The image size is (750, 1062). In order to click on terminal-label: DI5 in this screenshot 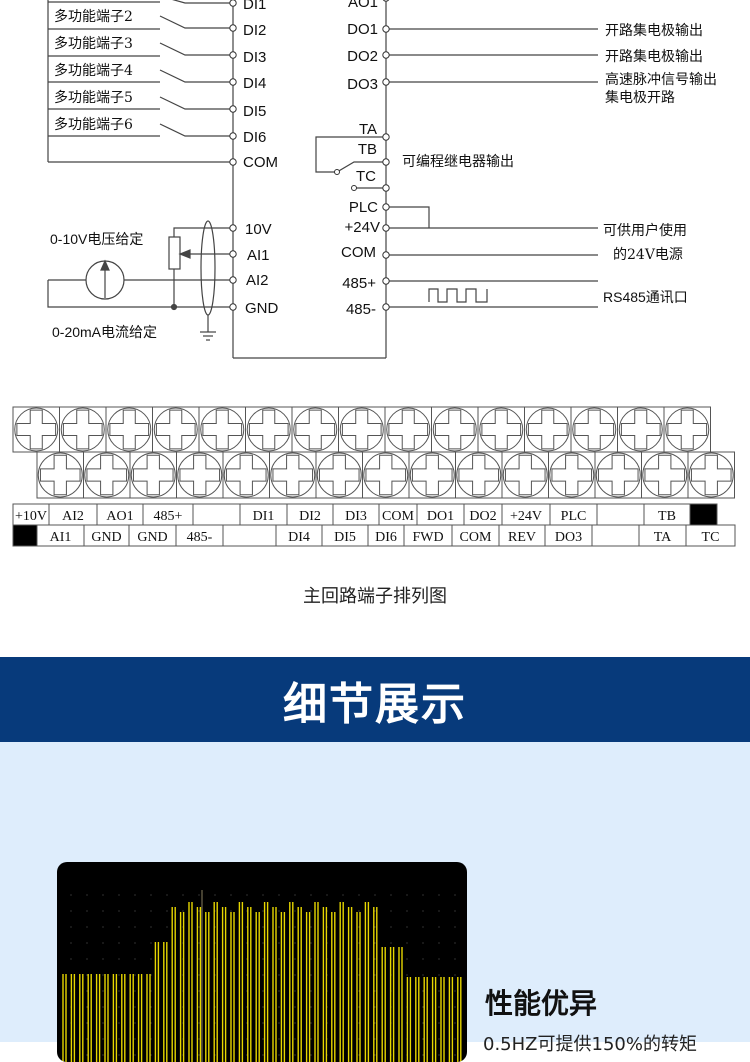, I will do `click(345, 537)`.